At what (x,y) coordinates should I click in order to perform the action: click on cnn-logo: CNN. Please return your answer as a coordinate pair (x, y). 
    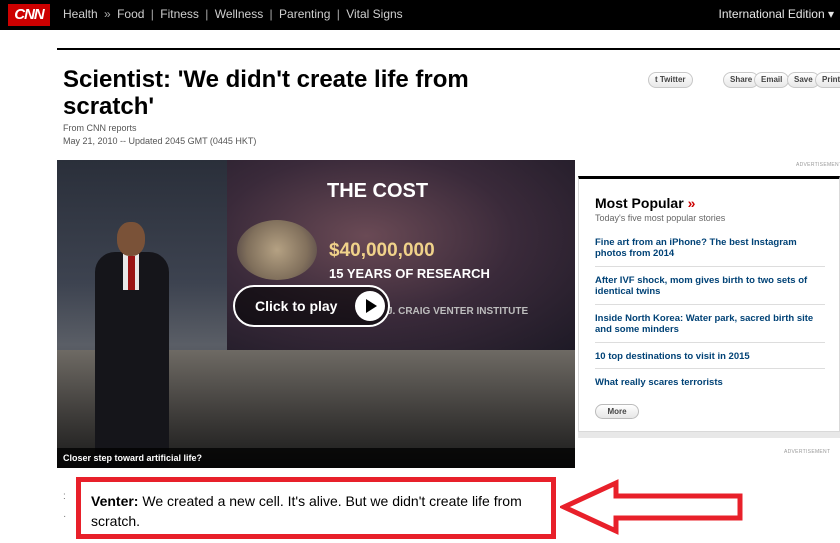
    Looking at the image, I should click on (29, 15).